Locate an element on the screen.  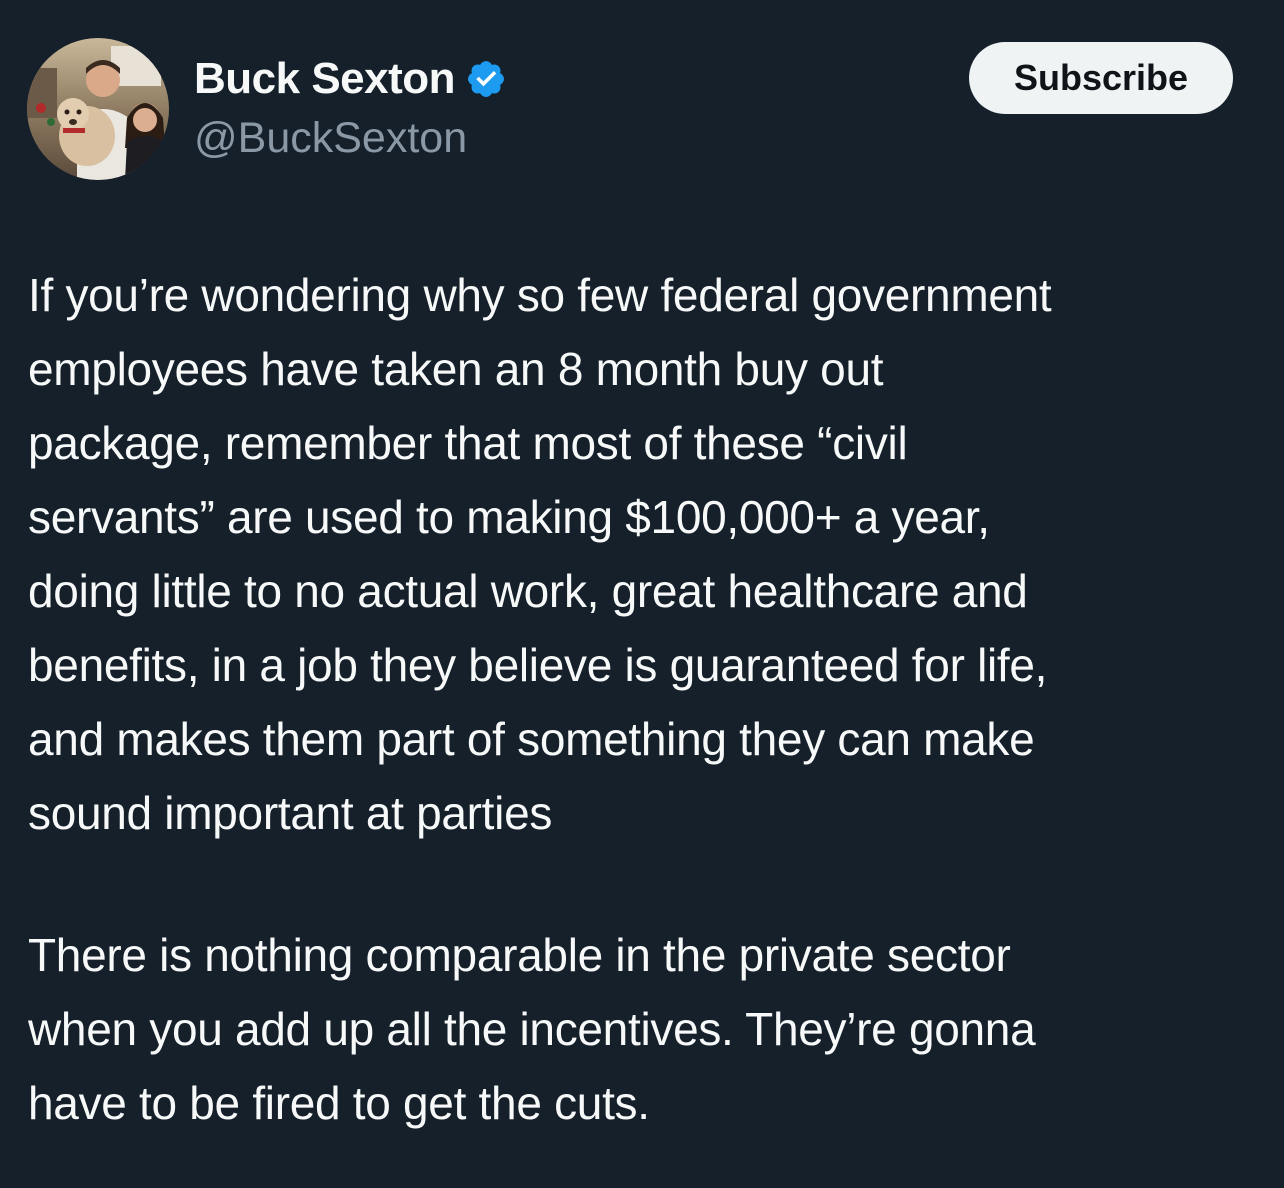
author-handle: @BuckSexton is located at coordinates (330, 138).